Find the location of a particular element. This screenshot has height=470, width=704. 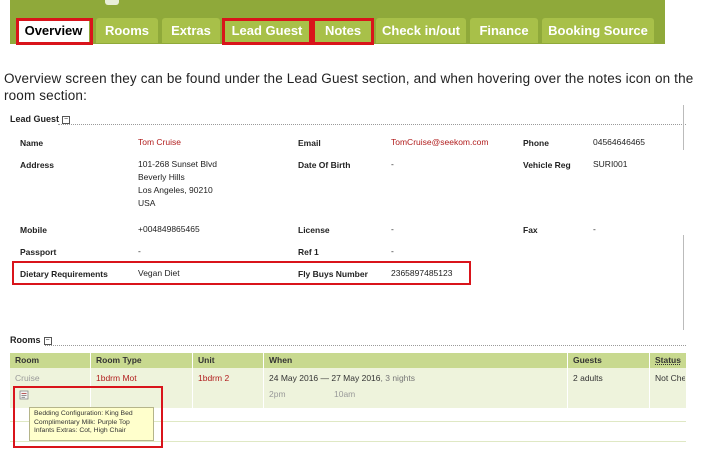

notes-icon is located at coordinates (24, 395).